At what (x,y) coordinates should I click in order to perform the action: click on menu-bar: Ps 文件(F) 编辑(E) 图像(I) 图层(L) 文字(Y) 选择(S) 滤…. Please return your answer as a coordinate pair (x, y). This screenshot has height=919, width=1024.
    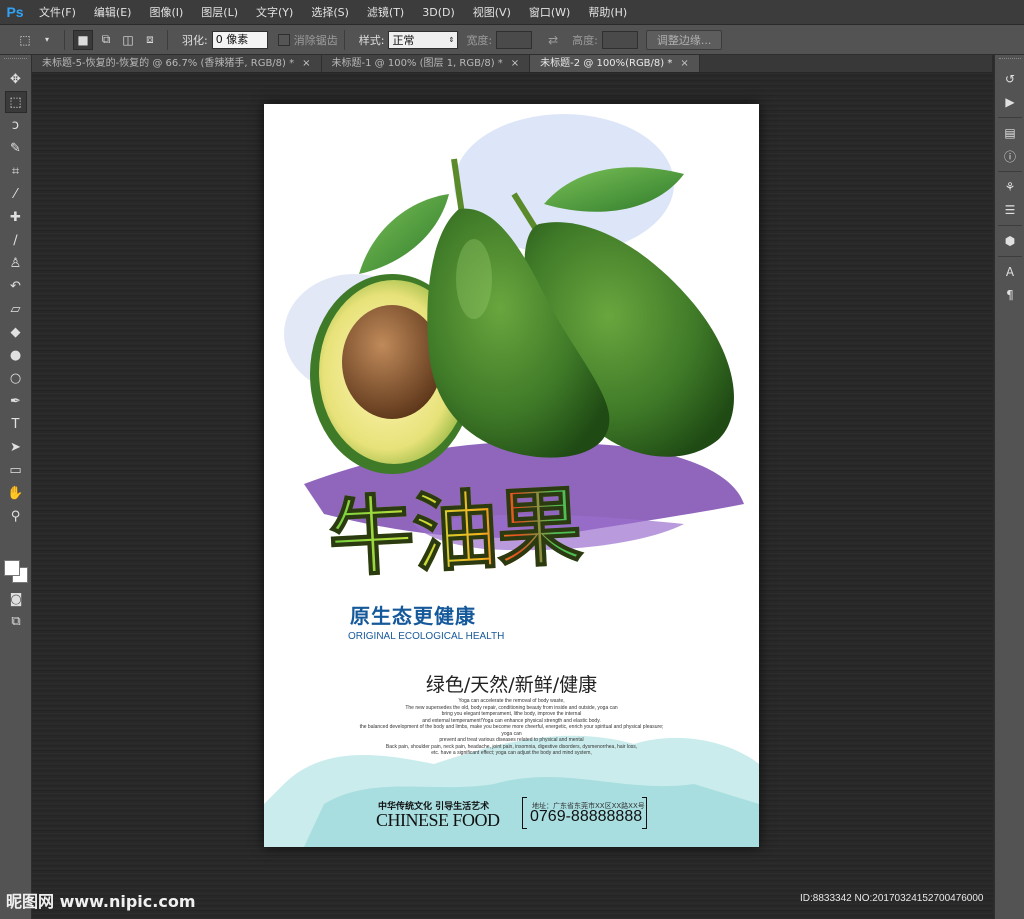
    Looking at the image, I should click on (512, 12).